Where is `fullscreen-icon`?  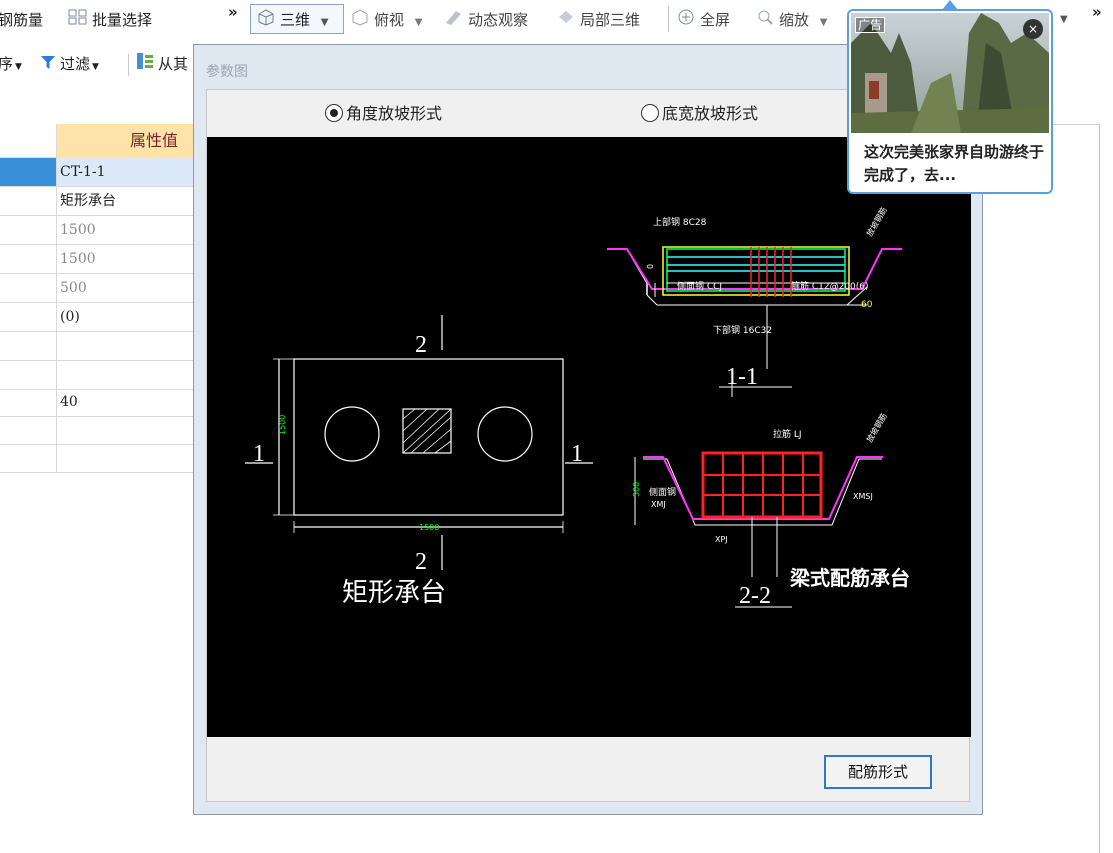
fullscreen-icon is located at coordinates (686, 20).